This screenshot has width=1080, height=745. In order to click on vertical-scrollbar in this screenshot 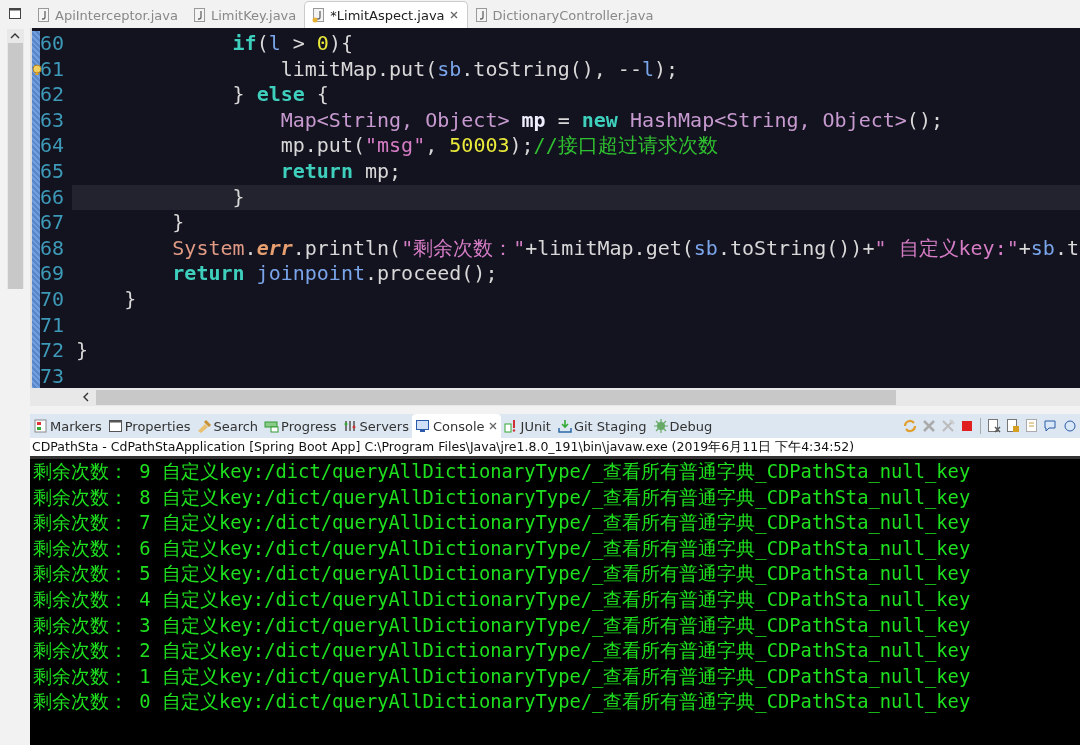, I will do `click(15, 159)`.